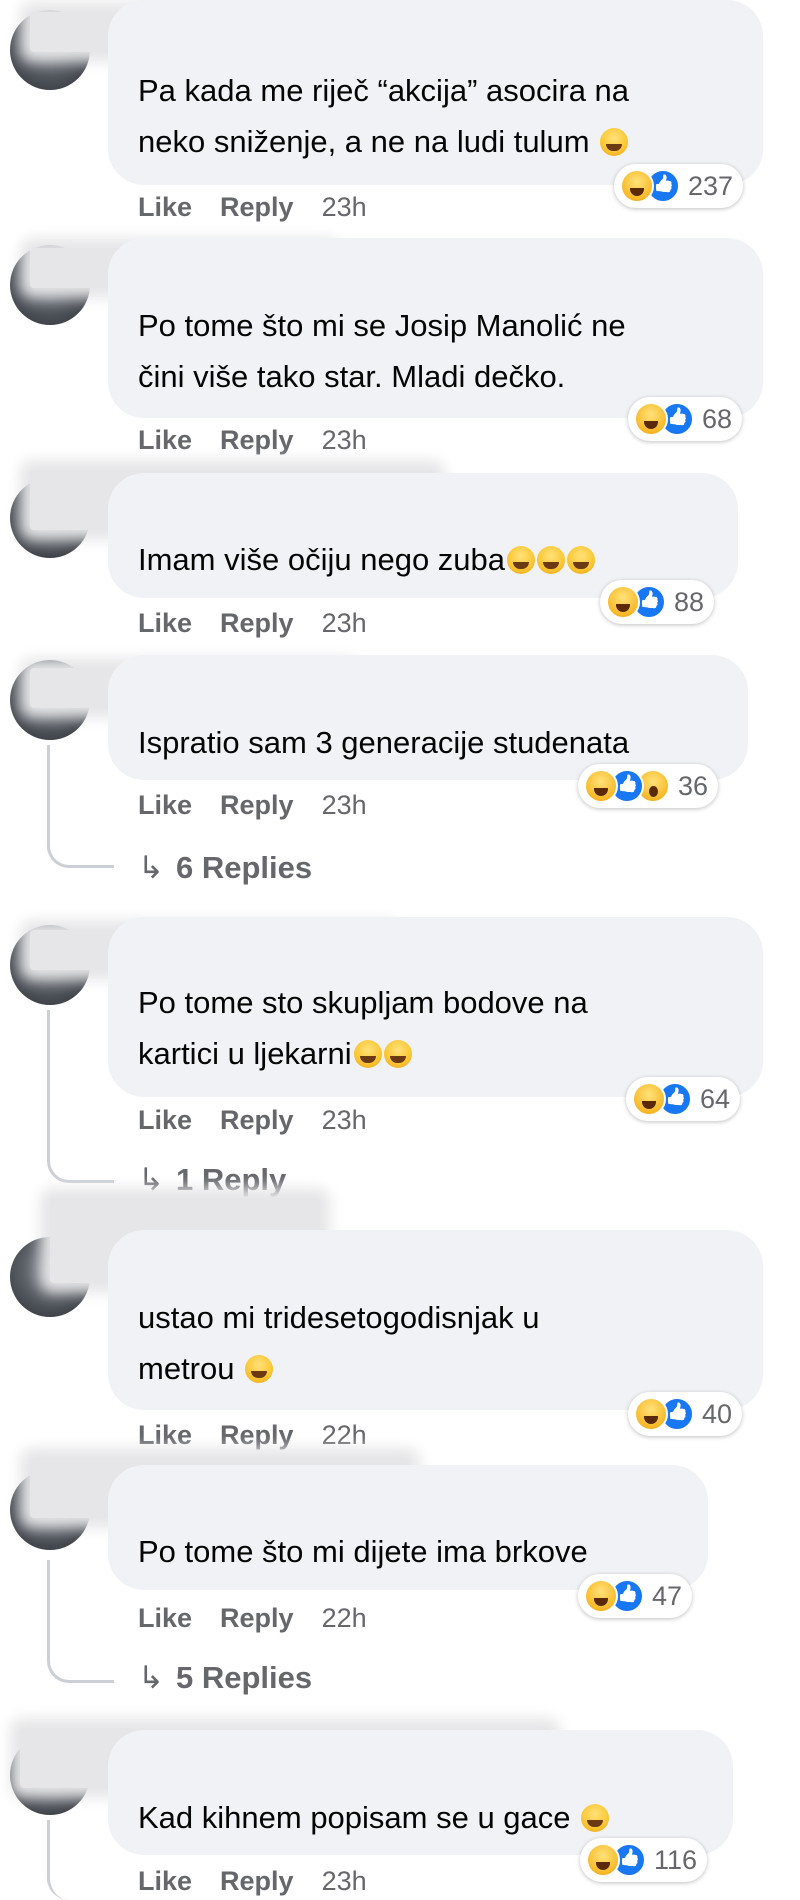 The width and height of the screenshot is (800, 1900). I want to click on comment-bubble: ustao mi tridesetogodisnjak u metrou, so click(435, 1320).